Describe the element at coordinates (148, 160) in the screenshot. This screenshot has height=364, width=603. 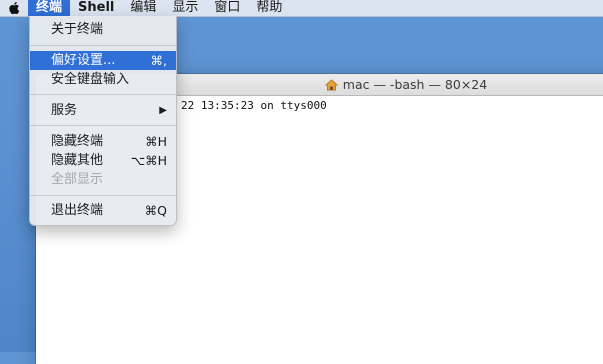
I see `menu-item-shortcut: ⌥⌘H` at that location.